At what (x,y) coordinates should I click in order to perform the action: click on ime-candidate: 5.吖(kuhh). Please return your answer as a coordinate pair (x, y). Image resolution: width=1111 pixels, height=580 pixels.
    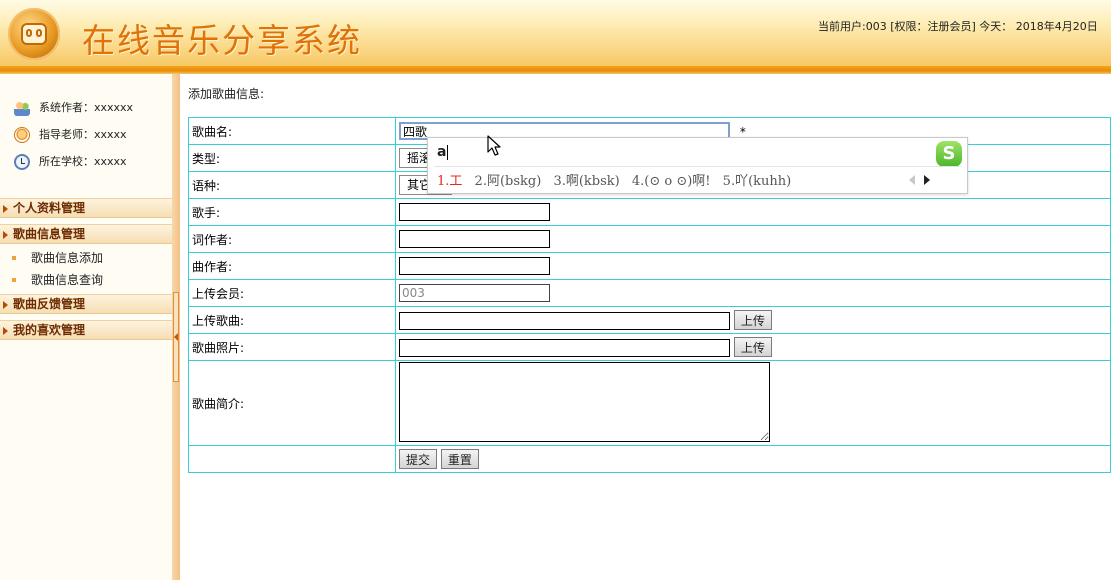
    Looking at the image, I should click on (757, 181).